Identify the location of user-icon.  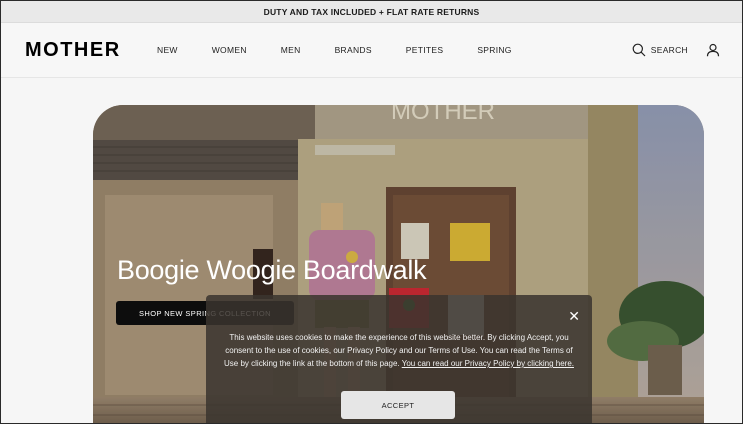
(713, 50).